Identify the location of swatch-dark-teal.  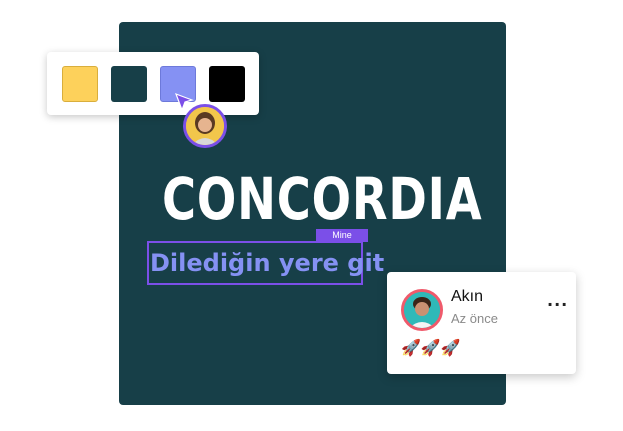
(129, 84).